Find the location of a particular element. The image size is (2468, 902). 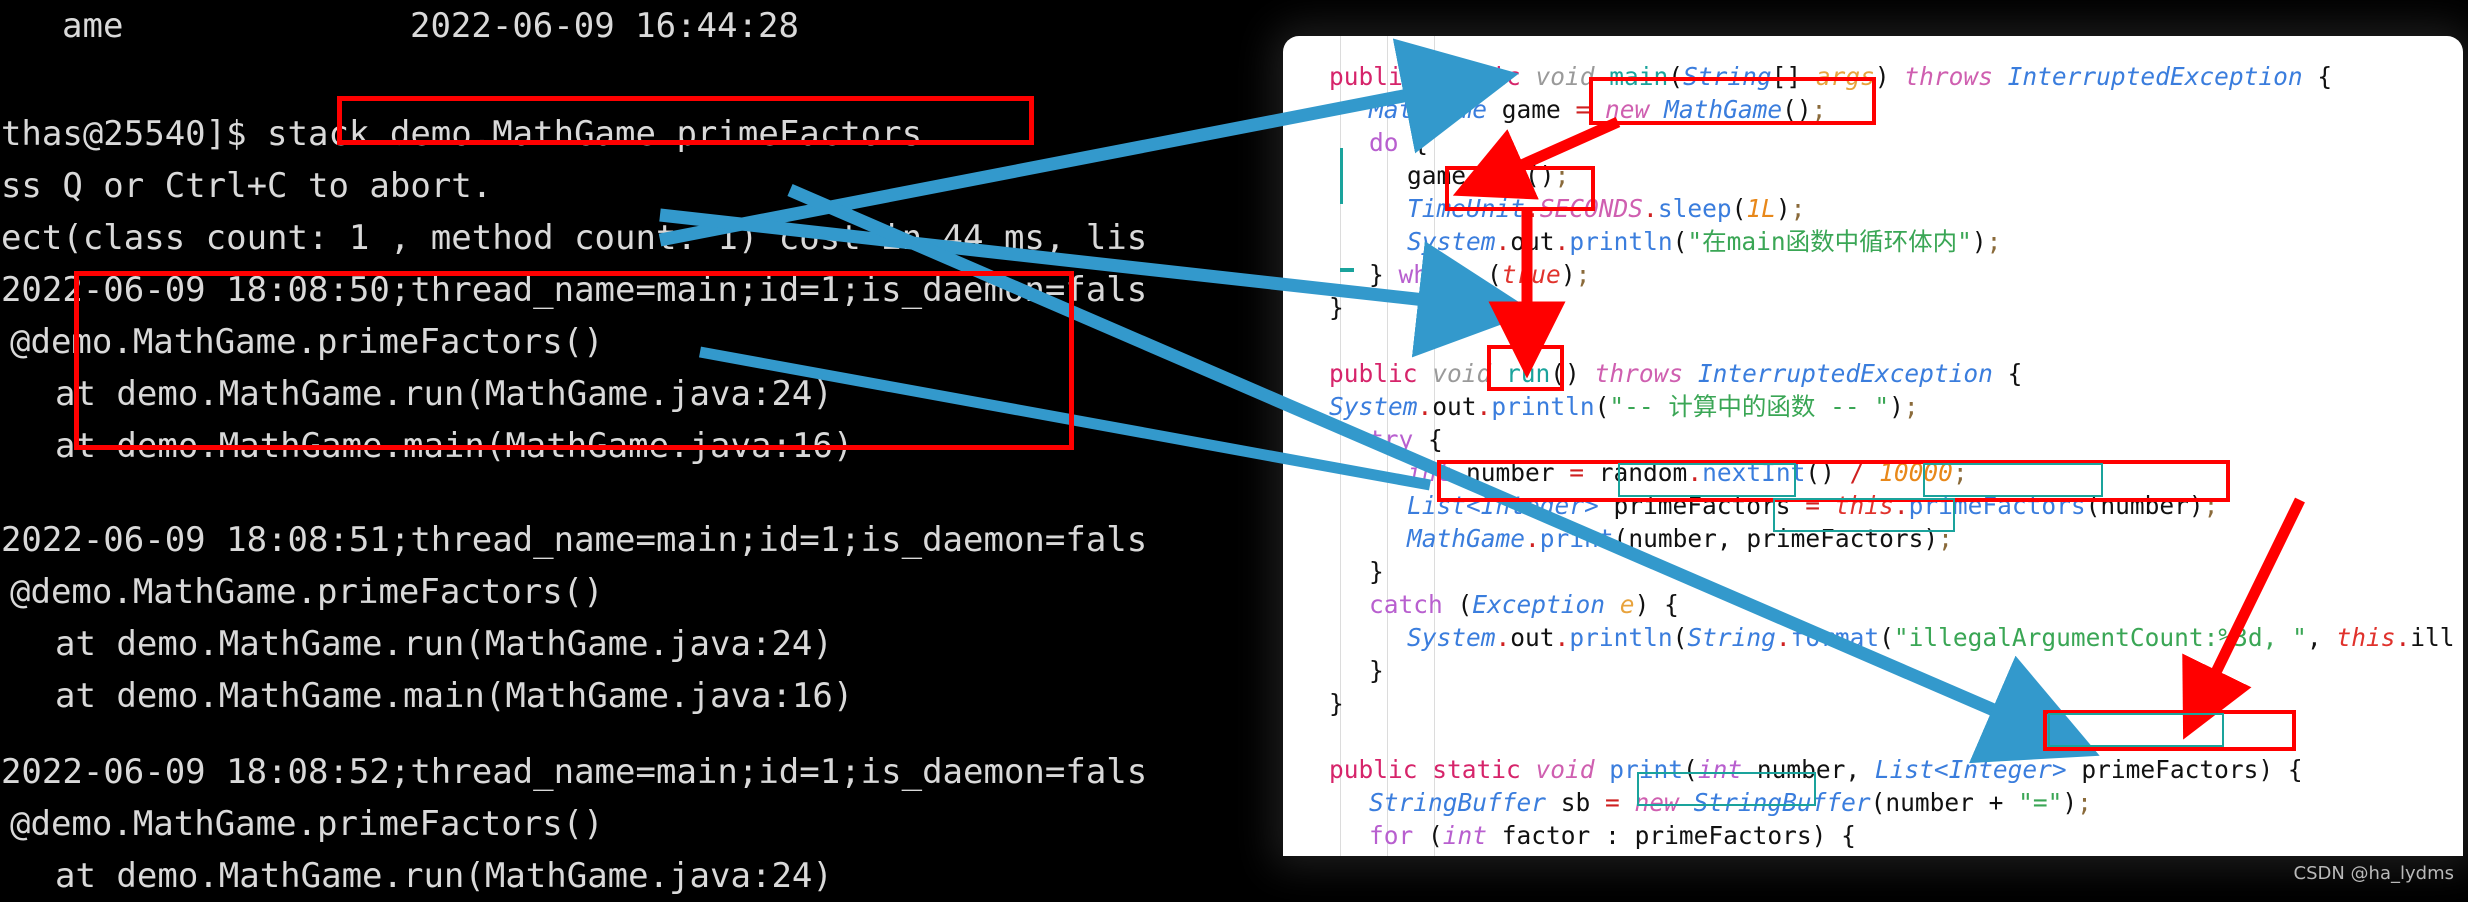

code-line-print-call: MathGame.print(number, primeFactors); is located at coordinates (1680, 539).